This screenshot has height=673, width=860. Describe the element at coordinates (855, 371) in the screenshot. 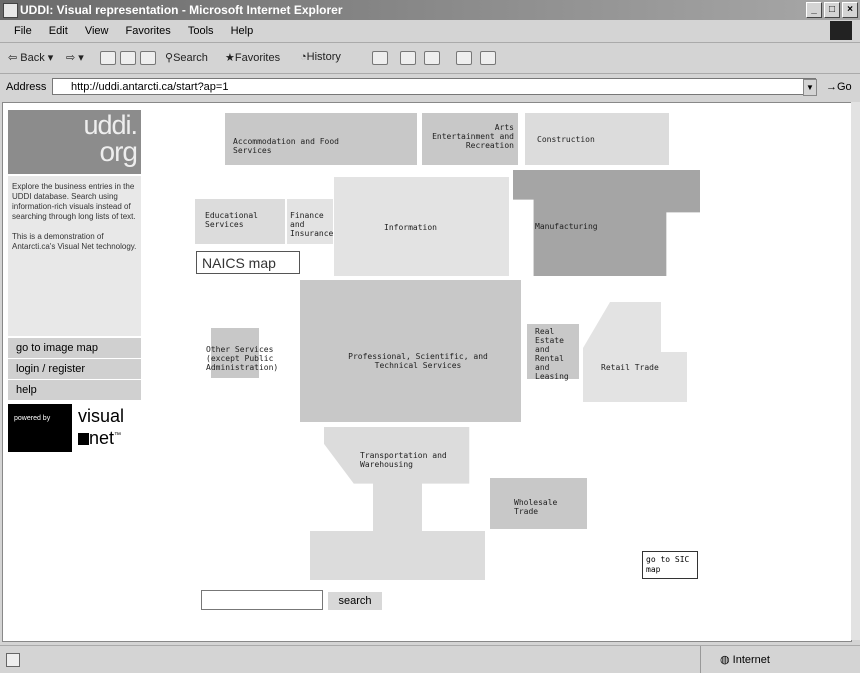

I see `scrollbar` at that location.